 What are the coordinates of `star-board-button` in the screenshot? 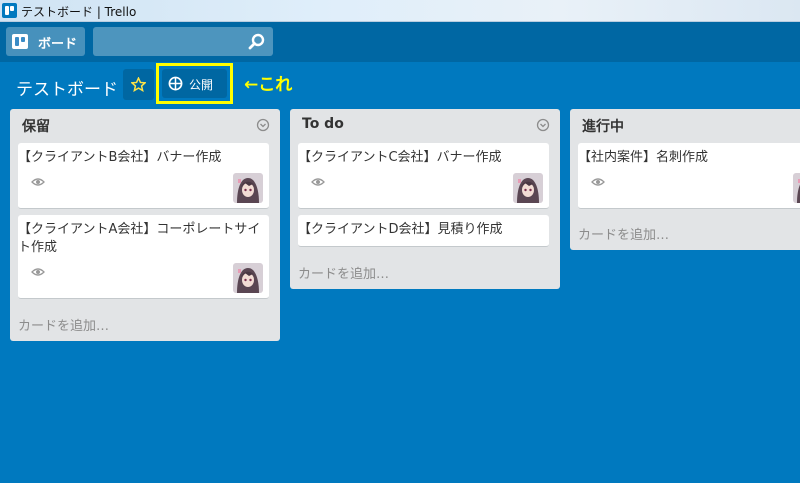 It's located at (138, 84).